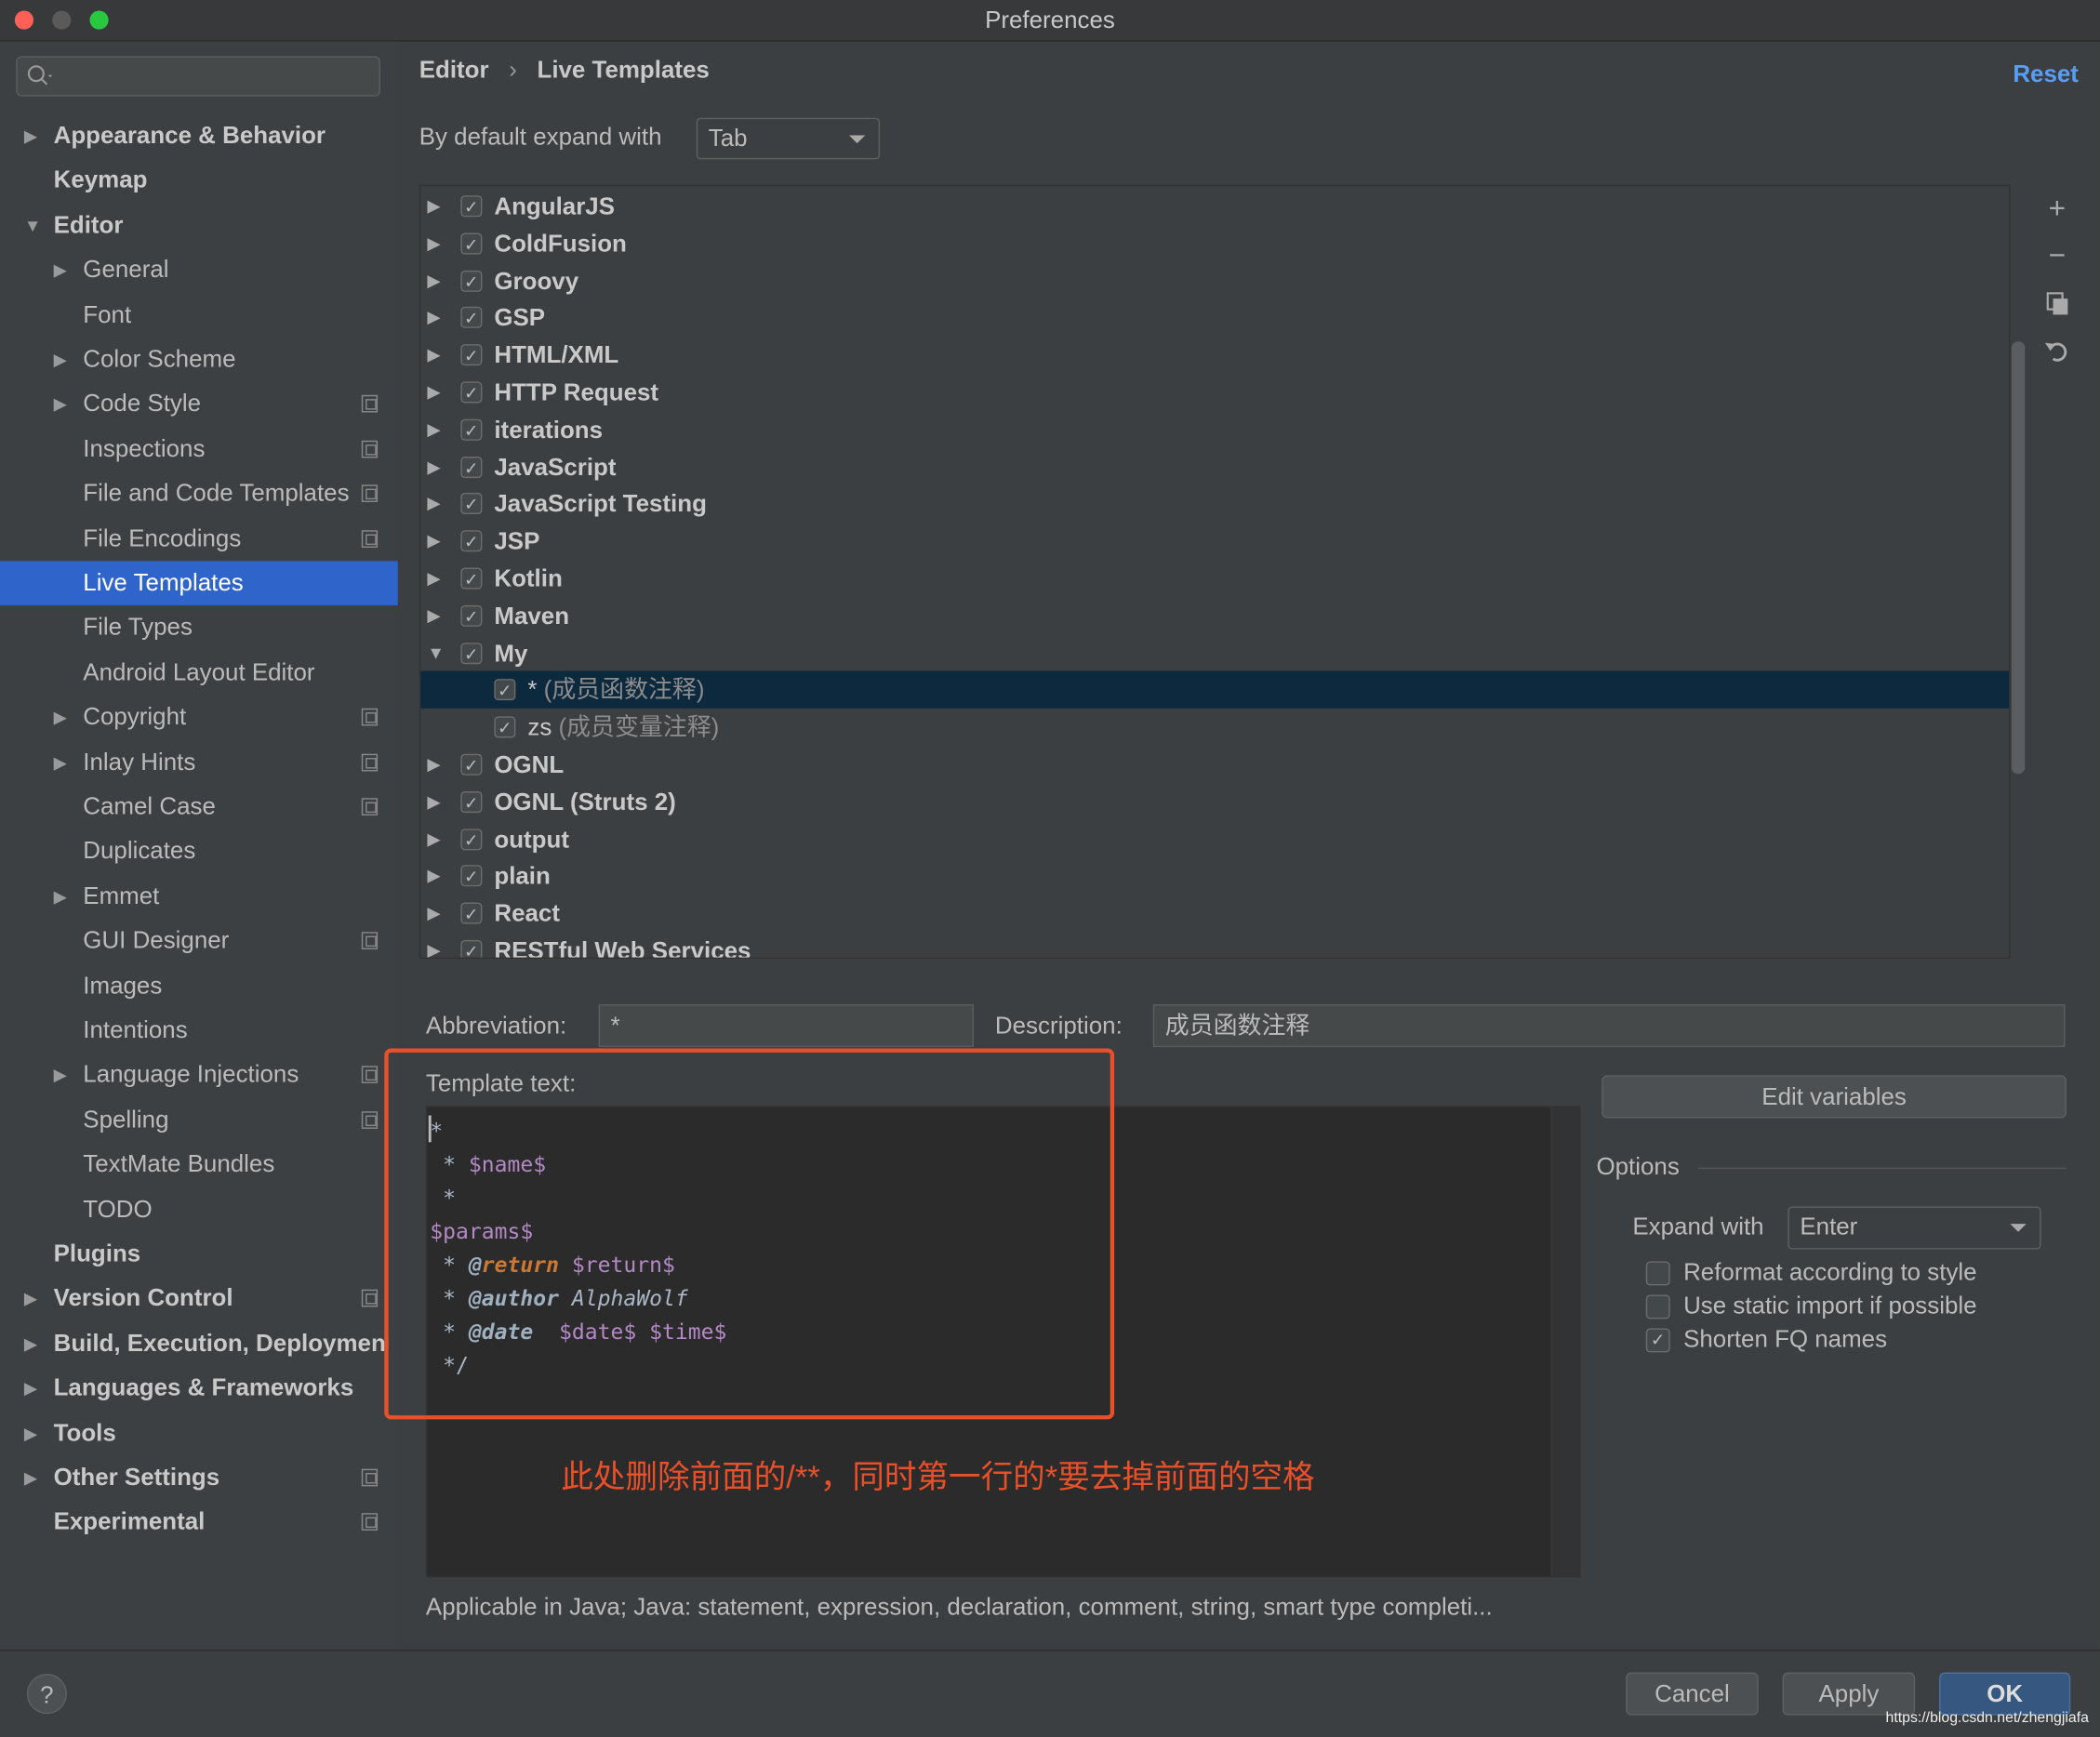 This screenshot has height=1737, width=2100. What do you see at coordinates (199, 718) in the screenshot?
I see `sidebar-item: ▶ Copyright` at bounding box center [199, 718].